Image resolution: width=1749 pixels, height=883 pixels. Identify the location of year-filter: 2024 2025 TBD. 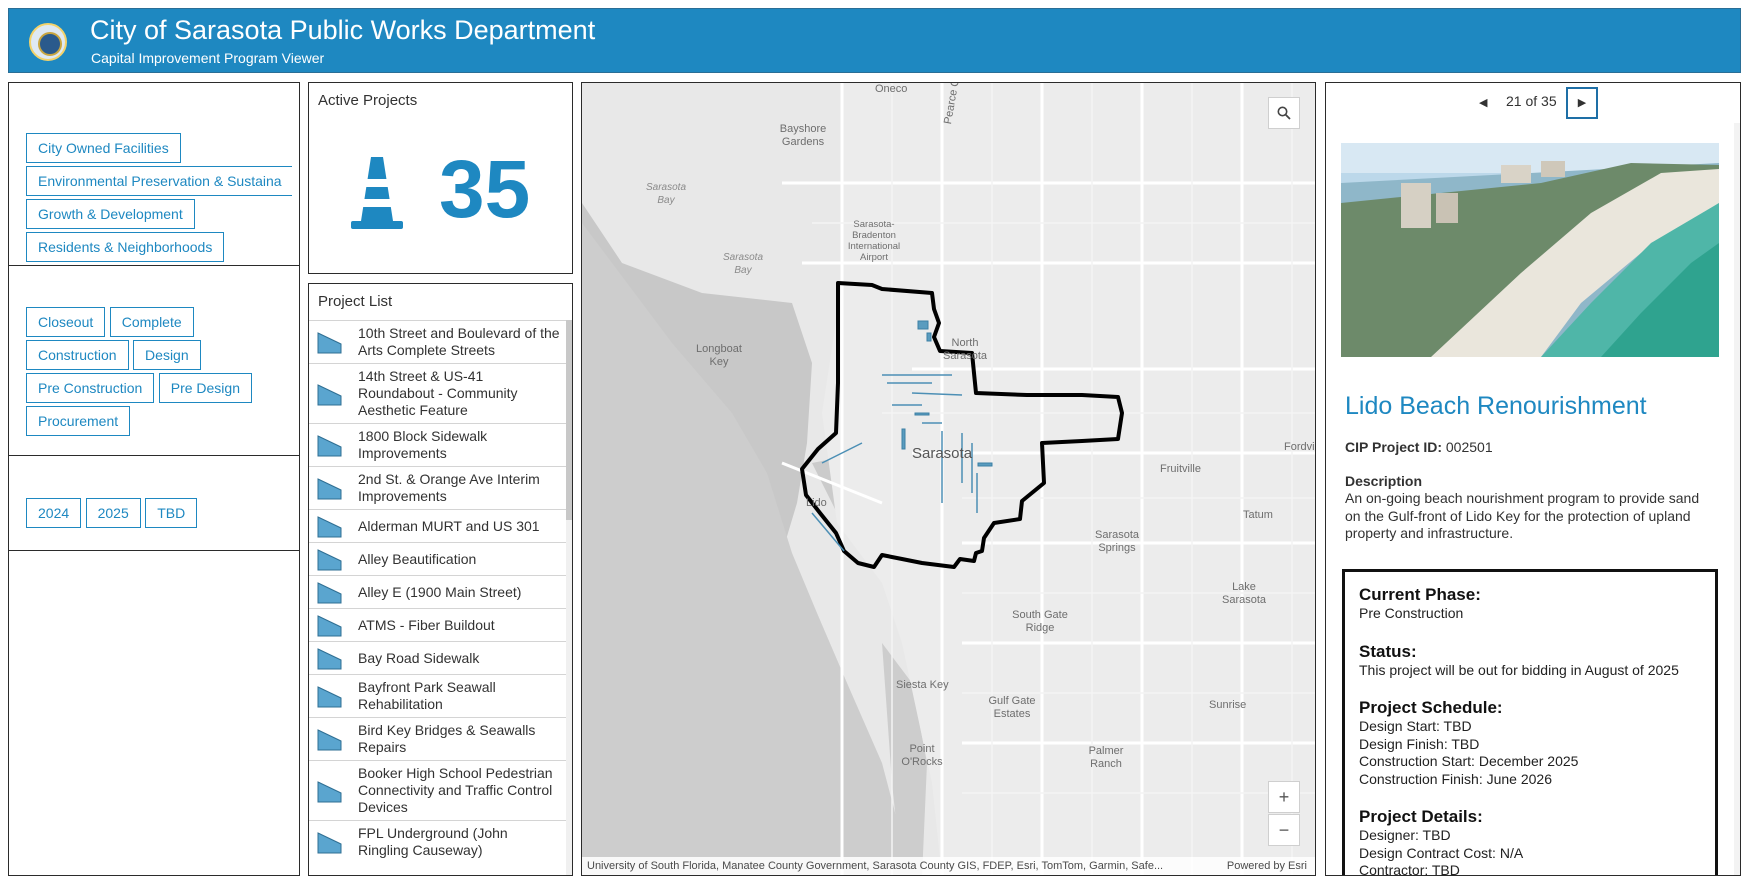
(154, 503).